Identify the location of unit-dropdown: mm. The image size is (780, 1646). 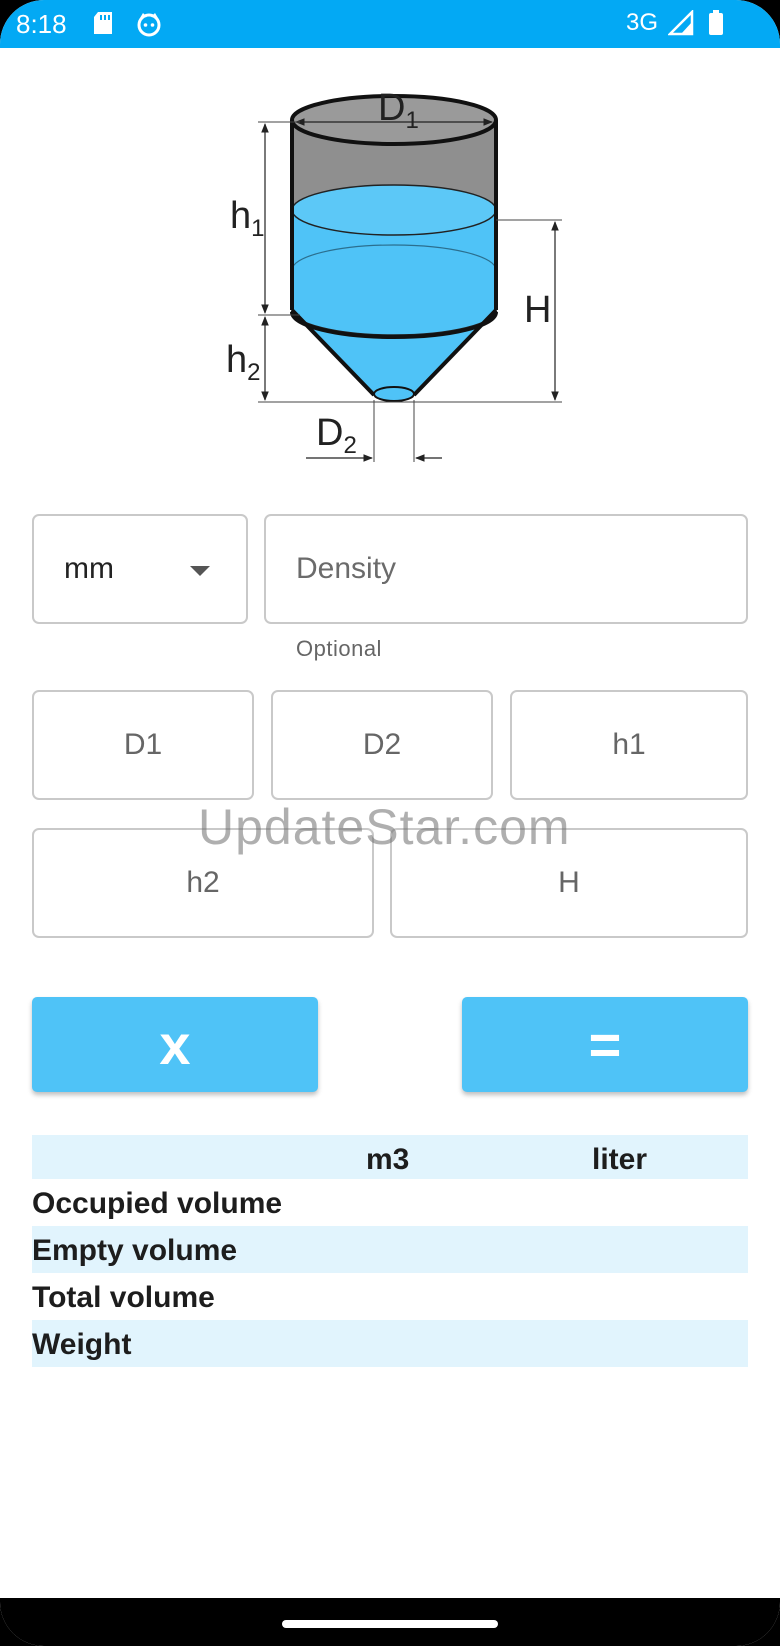
(140, 569).